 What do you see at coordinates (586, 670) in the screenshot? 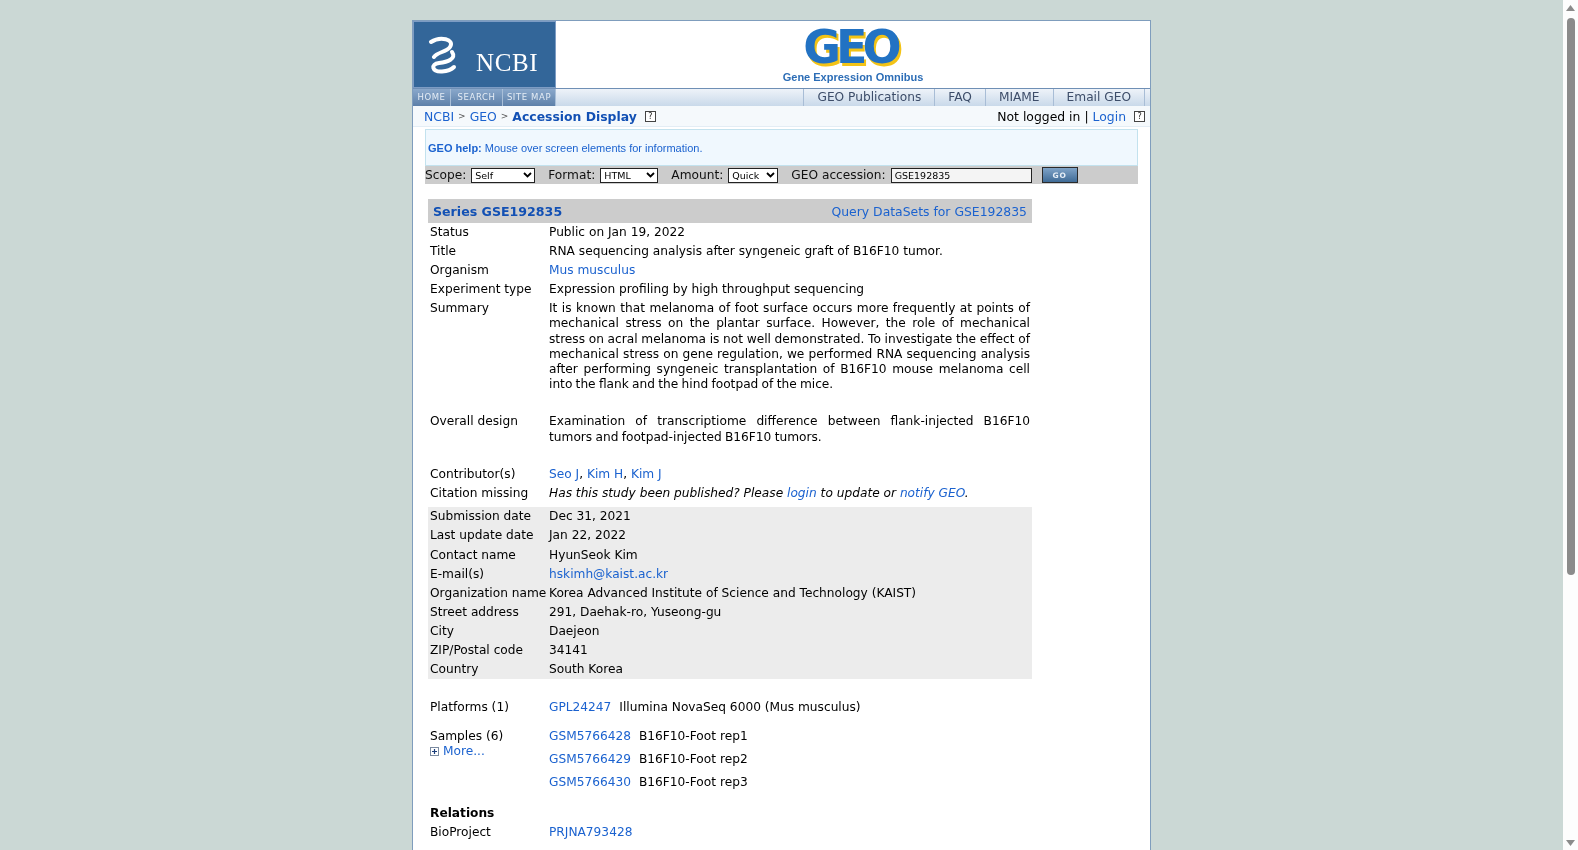
I see `field-value: South Korea` at bounding box center [586, 670].